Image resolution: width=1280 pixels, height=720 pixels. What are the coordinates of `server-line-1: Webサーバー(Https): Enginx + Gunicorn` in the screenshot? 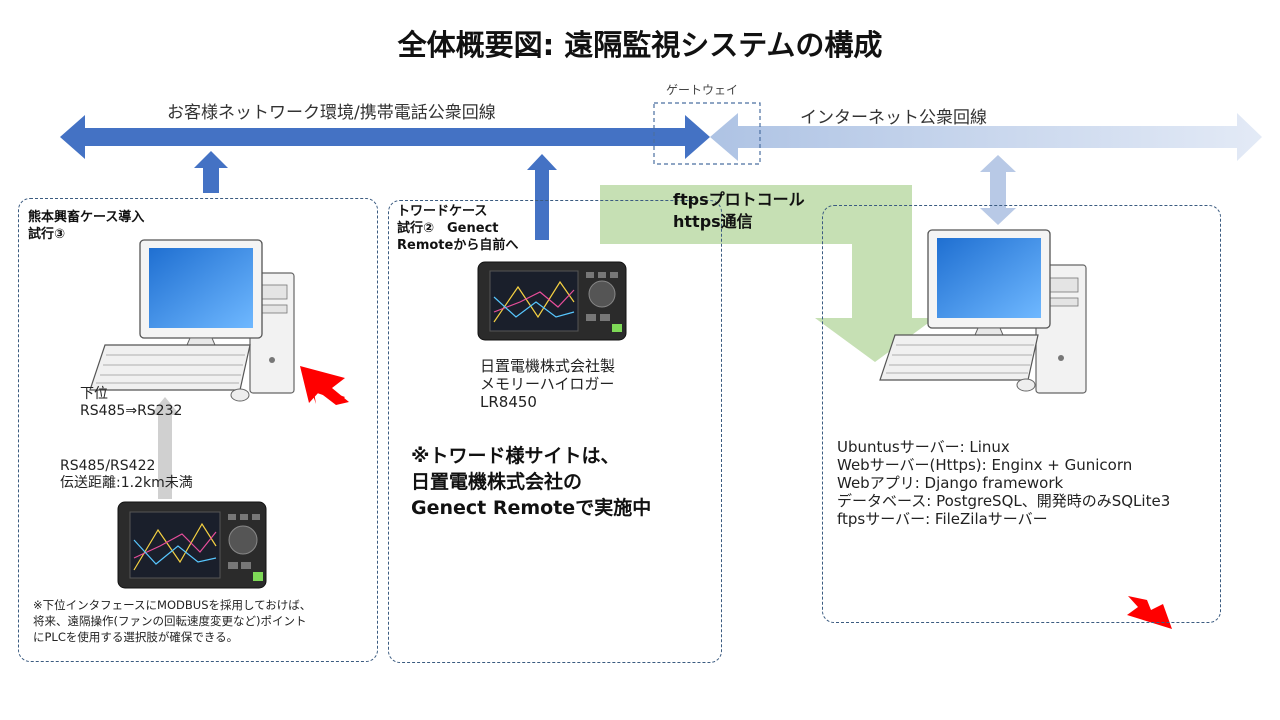 It's located at (985, 465).